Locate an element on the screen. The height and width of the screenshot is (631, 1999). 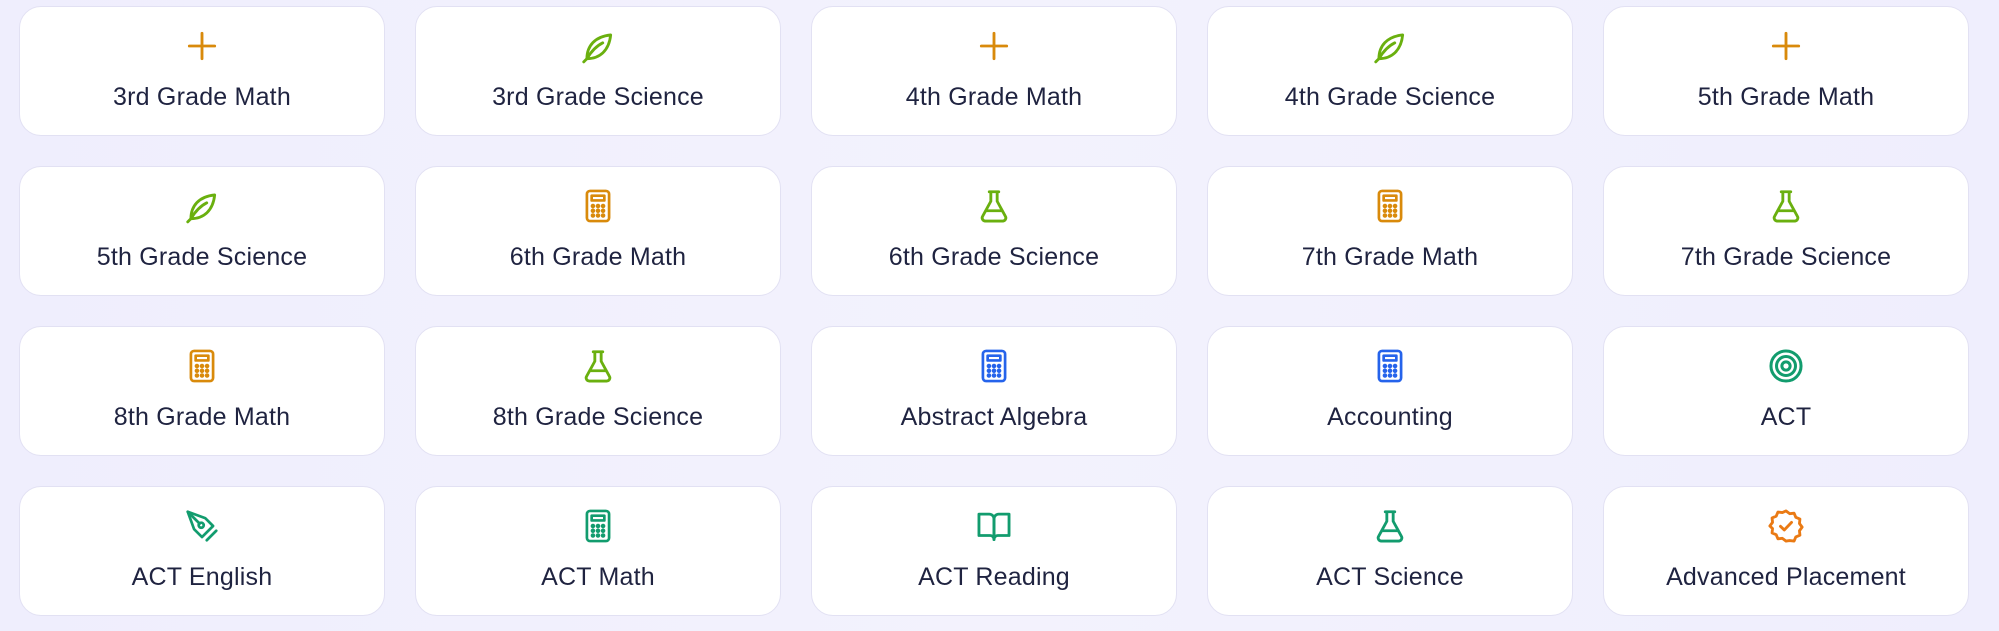
badge-check-icon is located at coordinates (1786, 526).